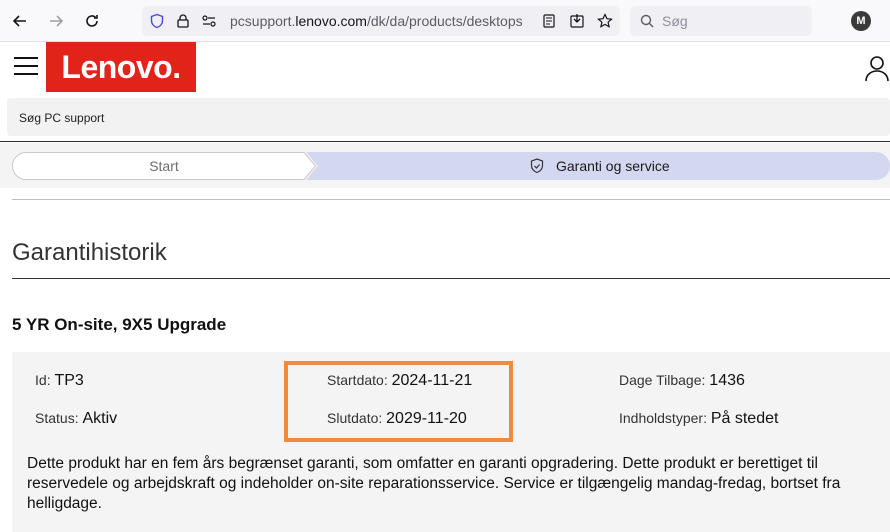 The height and width of the screenshot is (532, 890). I want to click on step-warranty-service: Garanti og service, so click(600, 166).